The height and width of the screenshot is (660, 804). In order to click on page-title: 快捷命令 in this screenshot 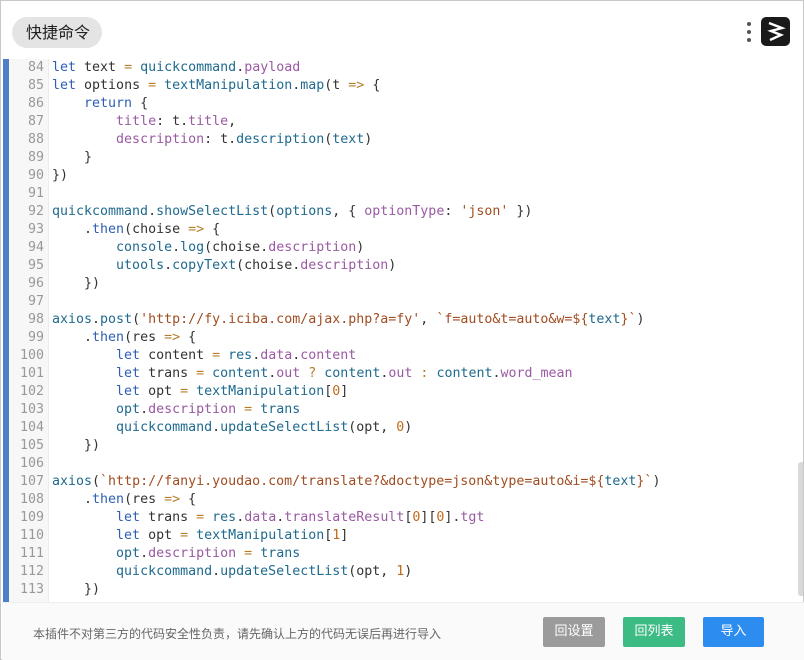, I will do `click(57, 32)`.